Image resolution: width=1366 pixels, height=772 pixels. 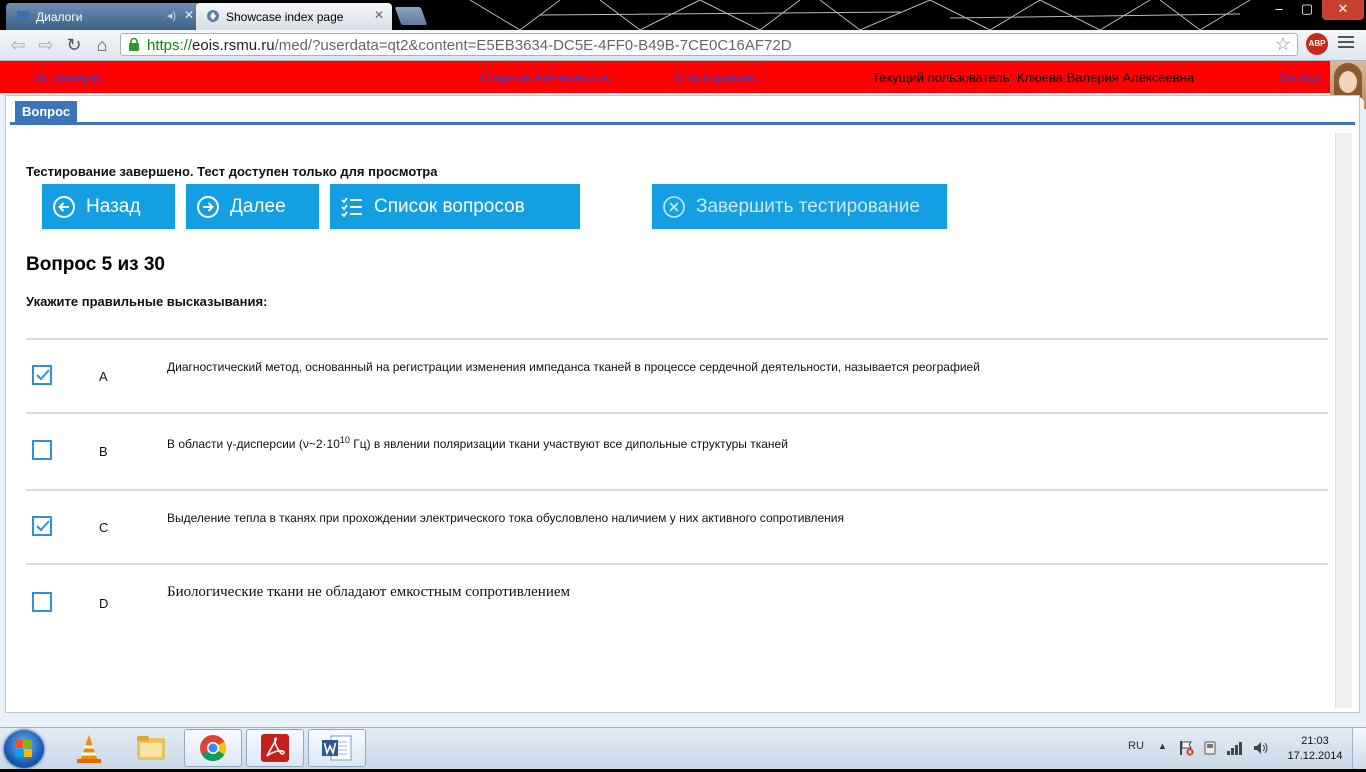 I want to click on answer-letter: D, so click(x=104, y=603).